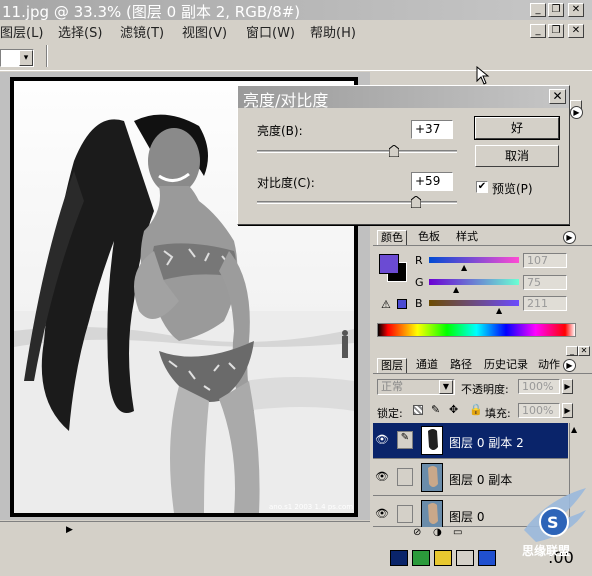 The image size is (592, 576). What do you see at coordinates (499, 310) in the screenshot?
I see `b-slider-thumb-icon: ▲` at bounding box center [499, 310].